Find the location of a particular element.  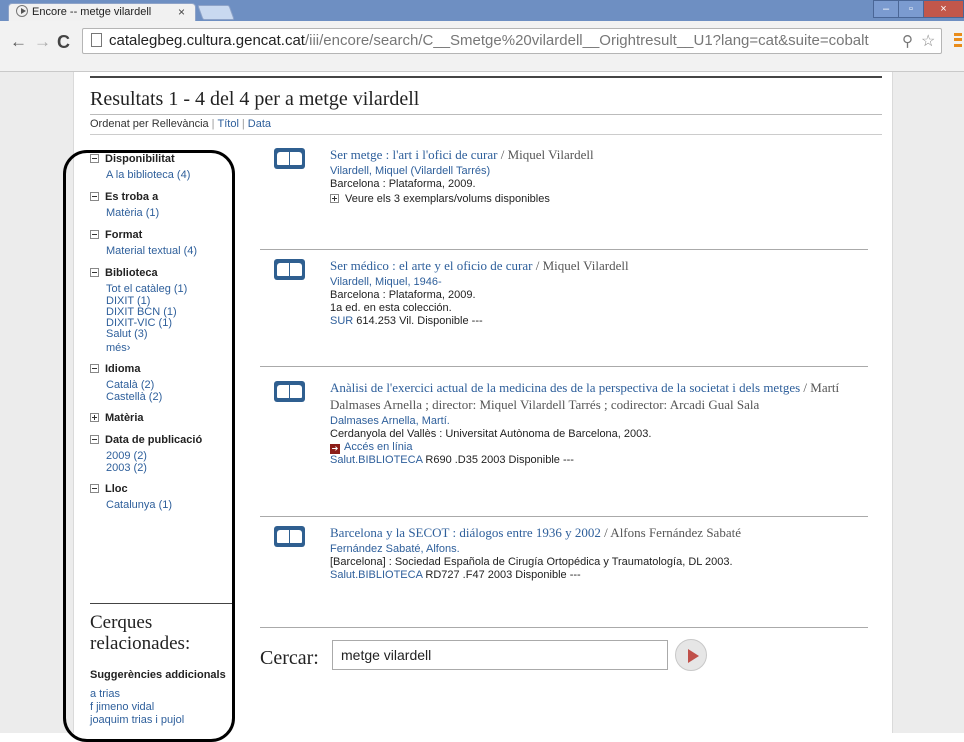

scrollbar is located at coordinates (958, 402).